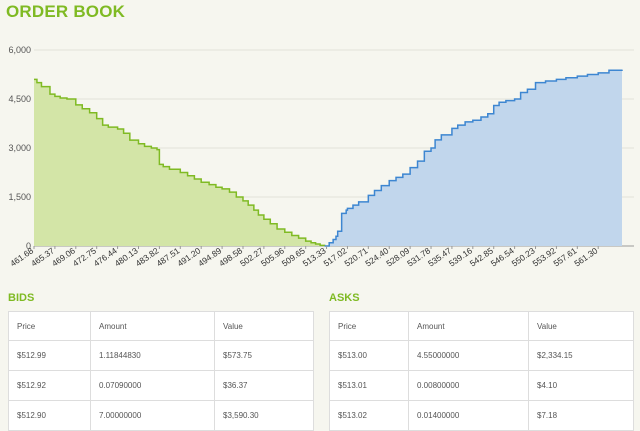  I want to click on table-row: $512.92 0.07090000 $36.37, so click(161, 385).